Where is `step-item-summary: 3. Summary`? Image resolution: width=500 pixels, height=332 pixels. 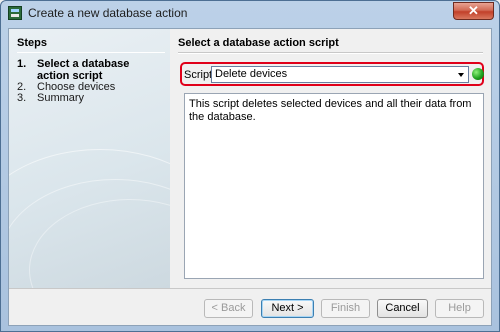 step-item-summary: 3. Summary is located at coordinates (87, 98).